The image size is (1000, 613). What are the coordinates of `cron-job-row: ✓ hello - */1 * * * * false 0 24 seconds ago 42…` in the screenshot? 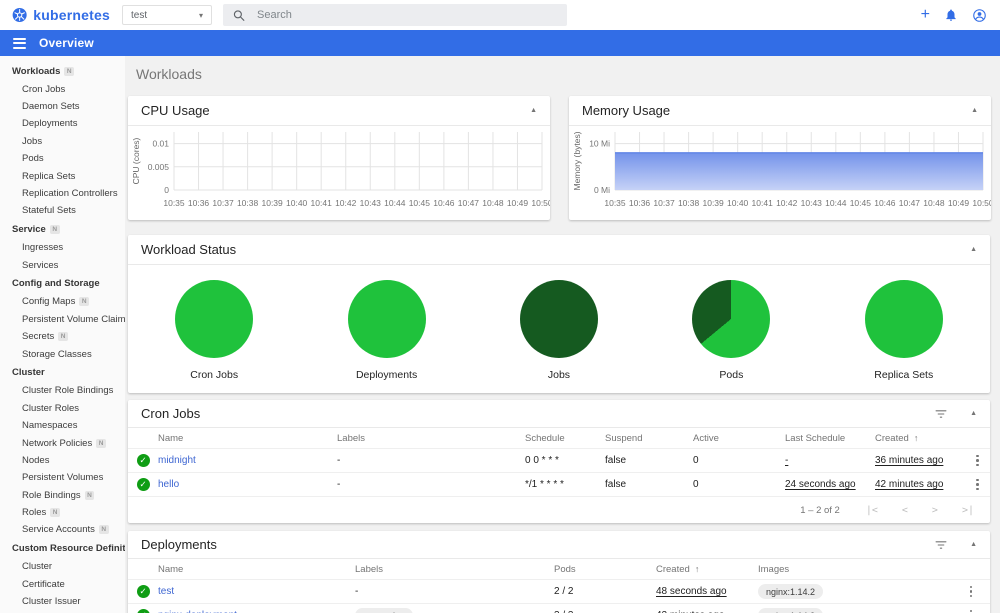 It's located at (559, 485).